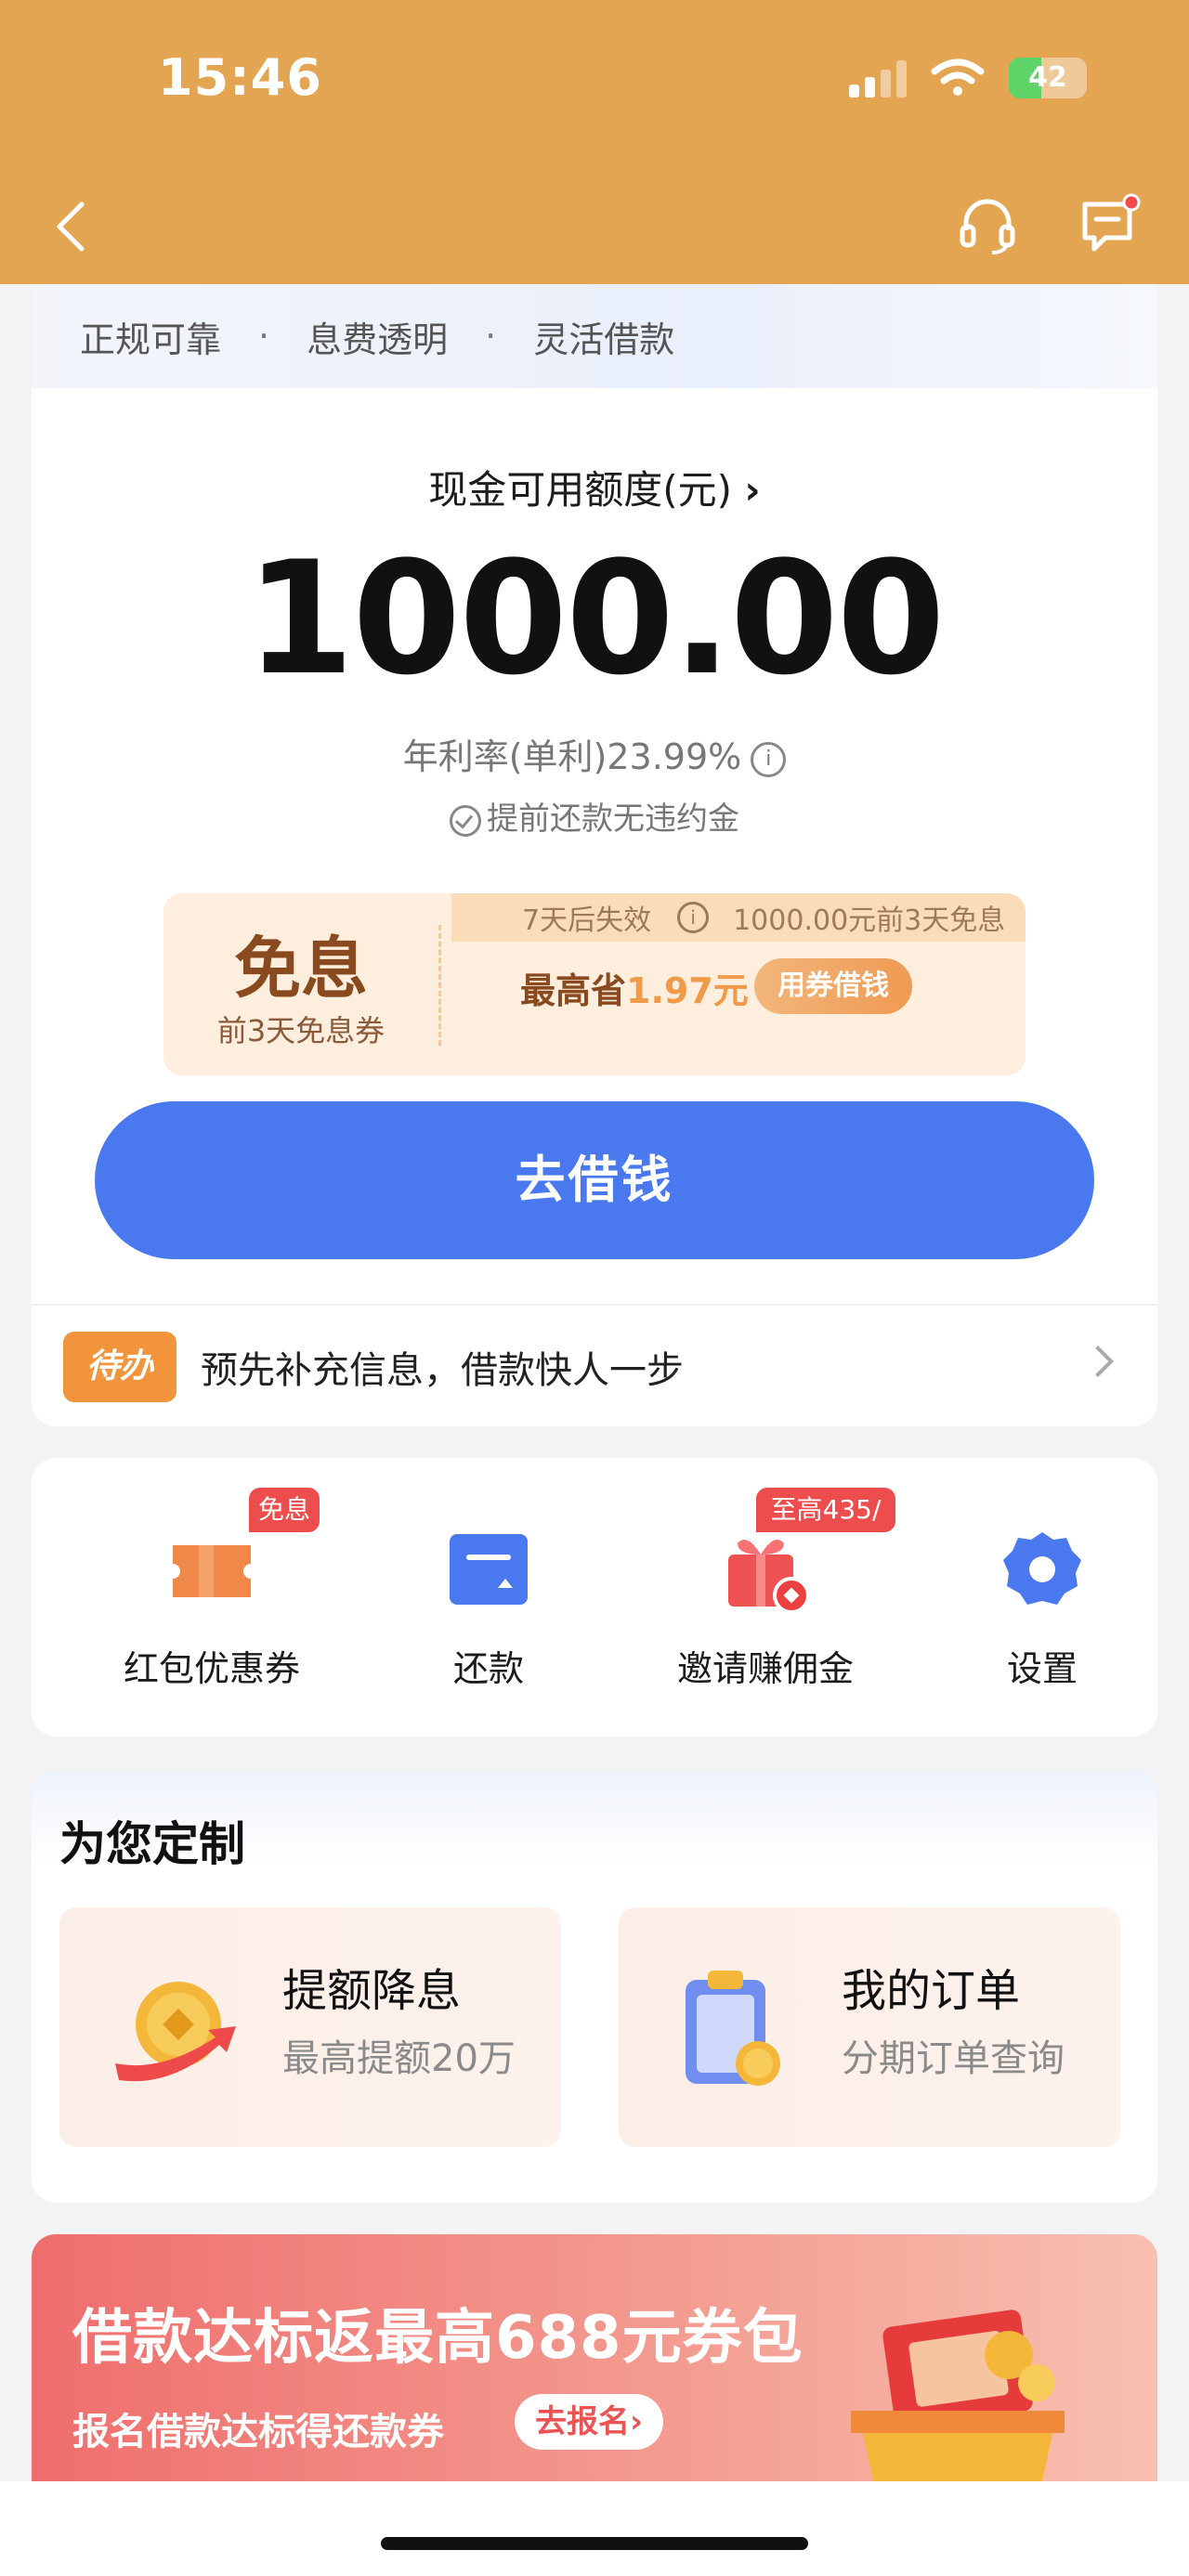 This screenshot has height=2576, width=1189. I want to click on quota-label: 现金可用额度(元) ›, so click(594, 487).